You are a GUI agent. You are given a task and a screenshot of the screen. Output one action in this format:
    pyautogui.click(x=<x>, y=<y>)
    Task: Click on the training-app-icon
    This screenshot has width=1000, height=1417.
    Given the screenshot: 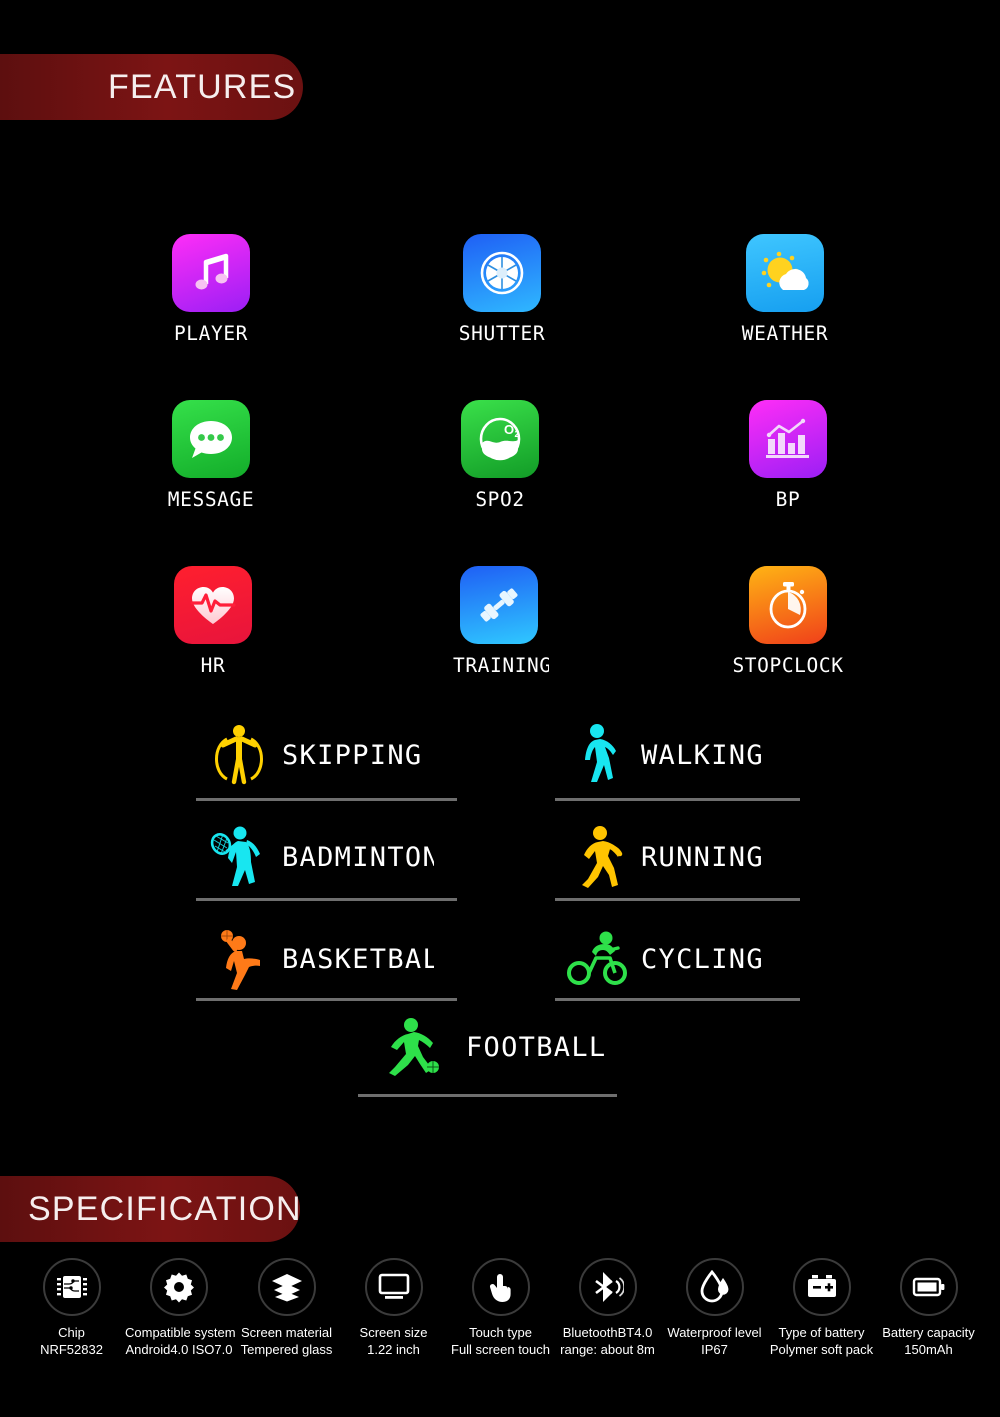 What is the action you would take?
    pyautogui.click(x=499, y=605)
    